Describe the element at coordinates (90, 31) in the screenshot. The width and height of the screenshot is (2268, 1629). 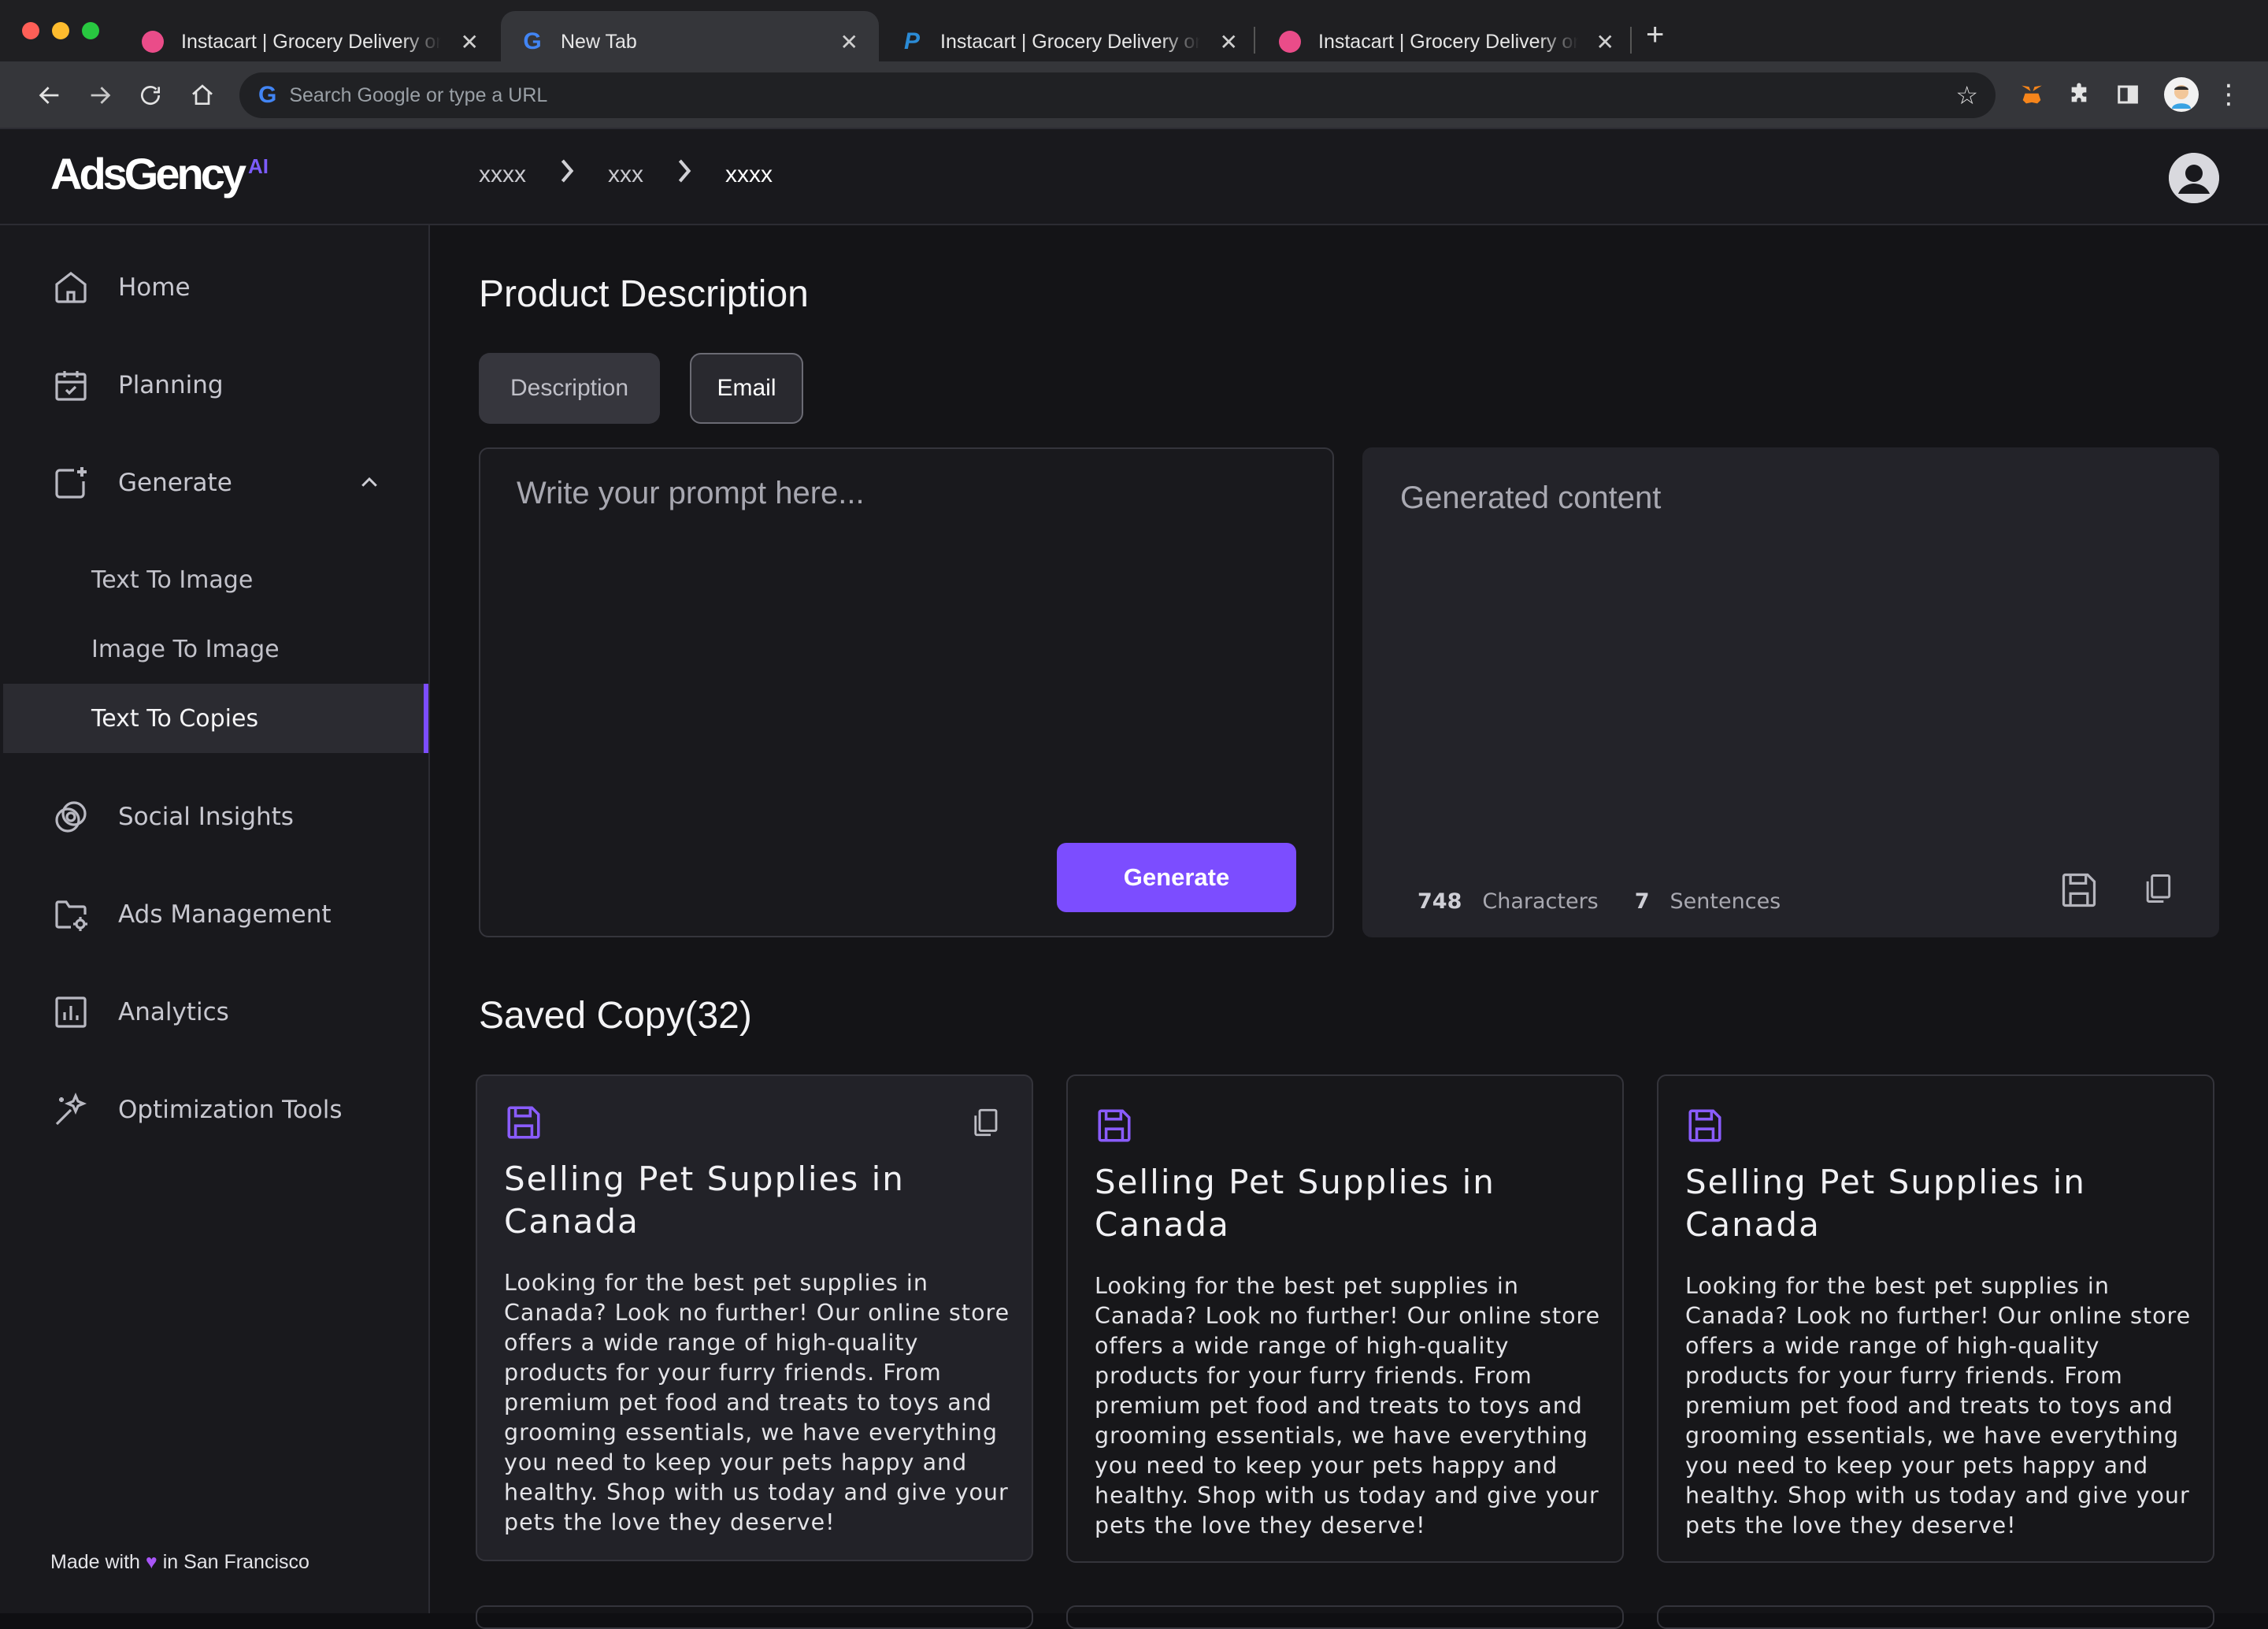
I see `maximize-window-button` at that location.